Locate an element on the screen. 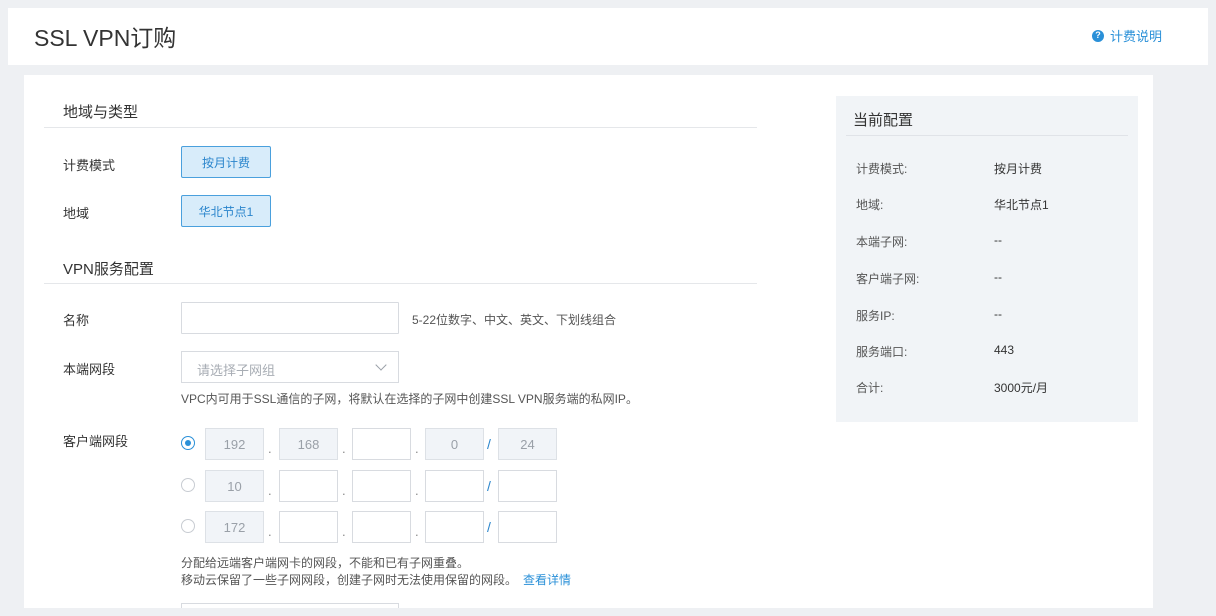  header-gap is located at coordinates (608, 70).